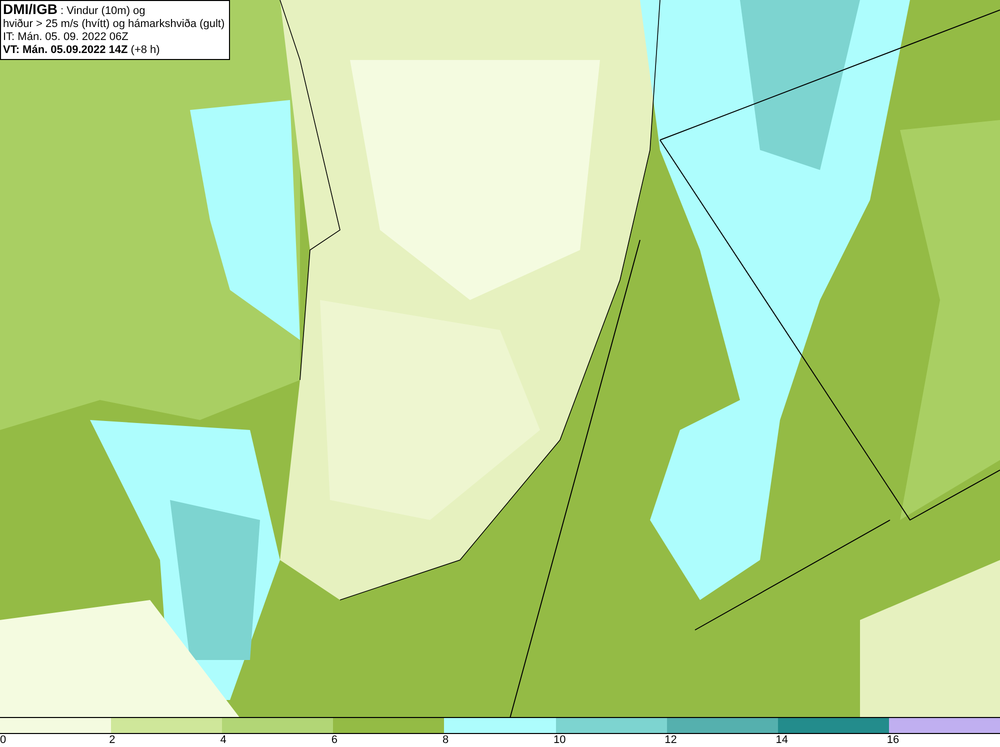  Describe the element at coordinates (223, 740) in the screenshot. I see `scale-tick-label: 4` at that location.